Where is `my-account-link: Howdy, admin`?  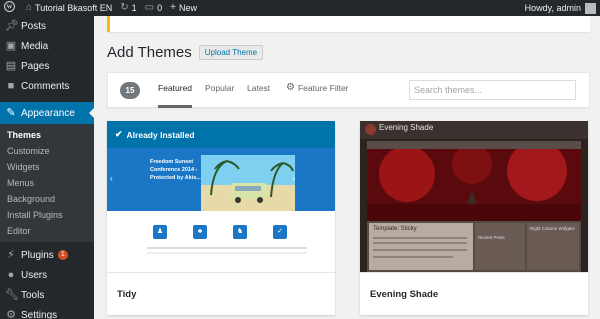
my-account-link: Howdy, admin is located at coordinates (560, 8).